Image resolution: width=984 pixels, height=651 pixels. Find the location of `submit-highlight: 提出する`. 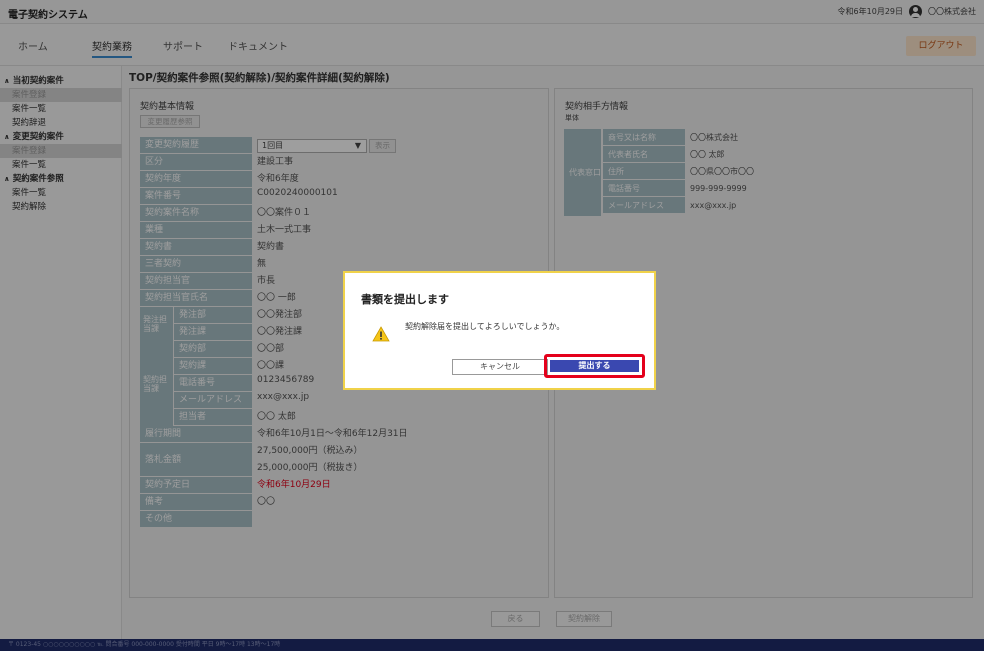

submit-highlight: 提出する is located at coordinates (594, 366).